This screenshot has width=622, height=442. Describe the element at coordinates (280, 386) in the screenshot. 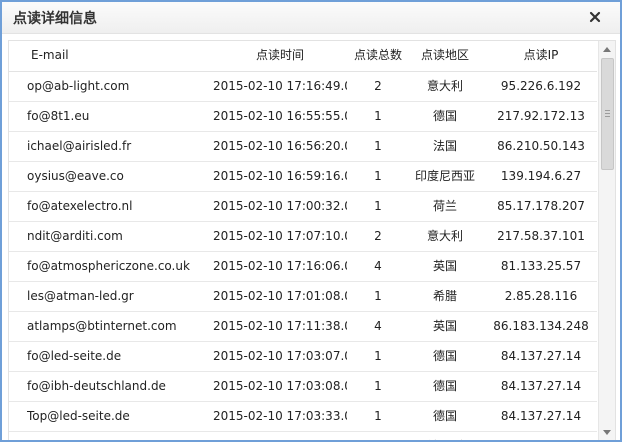

I see `cell-time: 2015-02-10 17:03:08.0` at that location.